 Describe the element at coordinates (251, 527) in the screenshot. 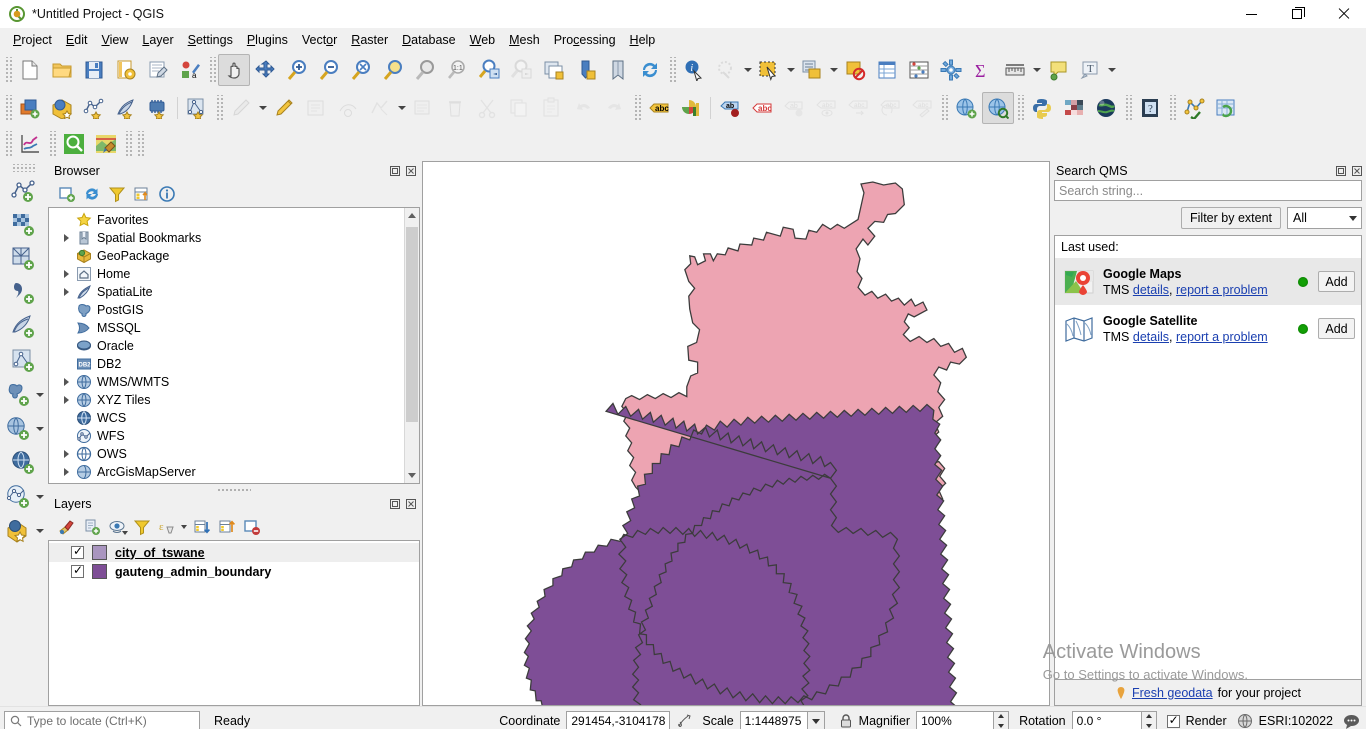

I see `remove-layer-button` at that location.